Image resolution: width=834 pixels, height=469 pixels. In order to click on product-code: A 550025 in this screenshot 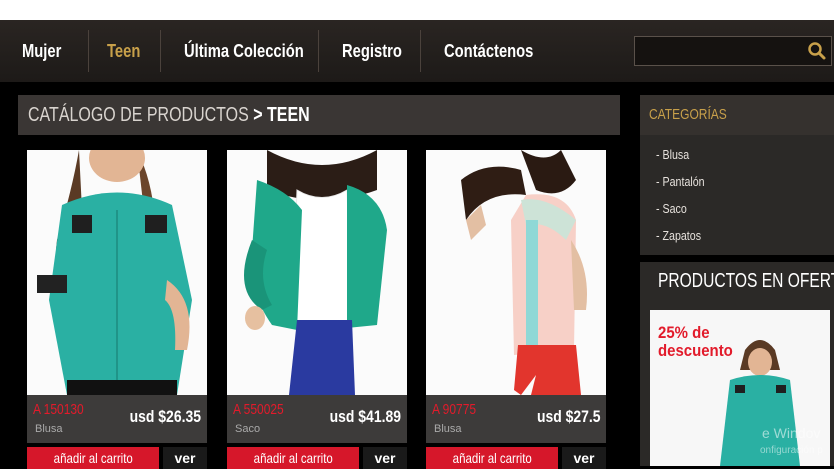, I will do `click(258, 409)`.